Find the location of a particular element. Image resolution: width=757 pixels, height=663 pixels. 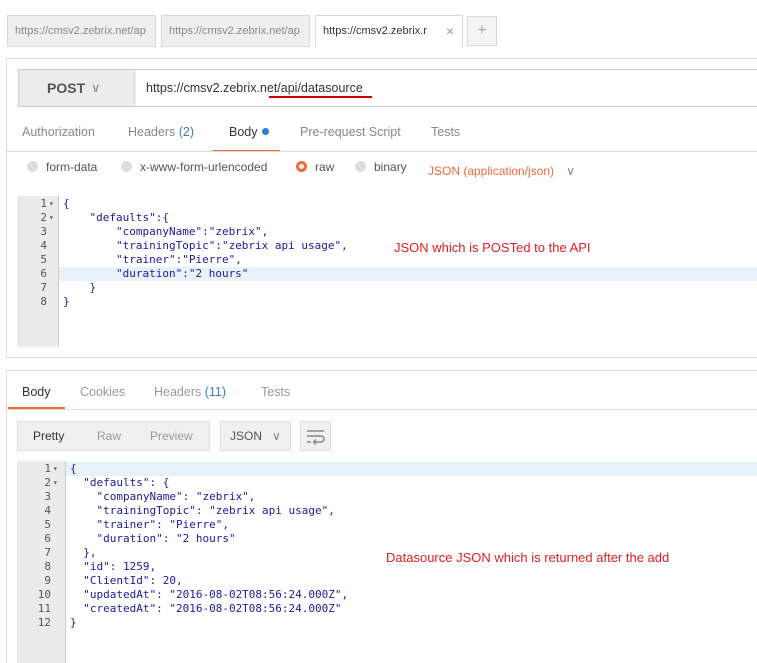

radio-urlencoded: x-www-form-urlencoded is located at coordinates (194, 167).